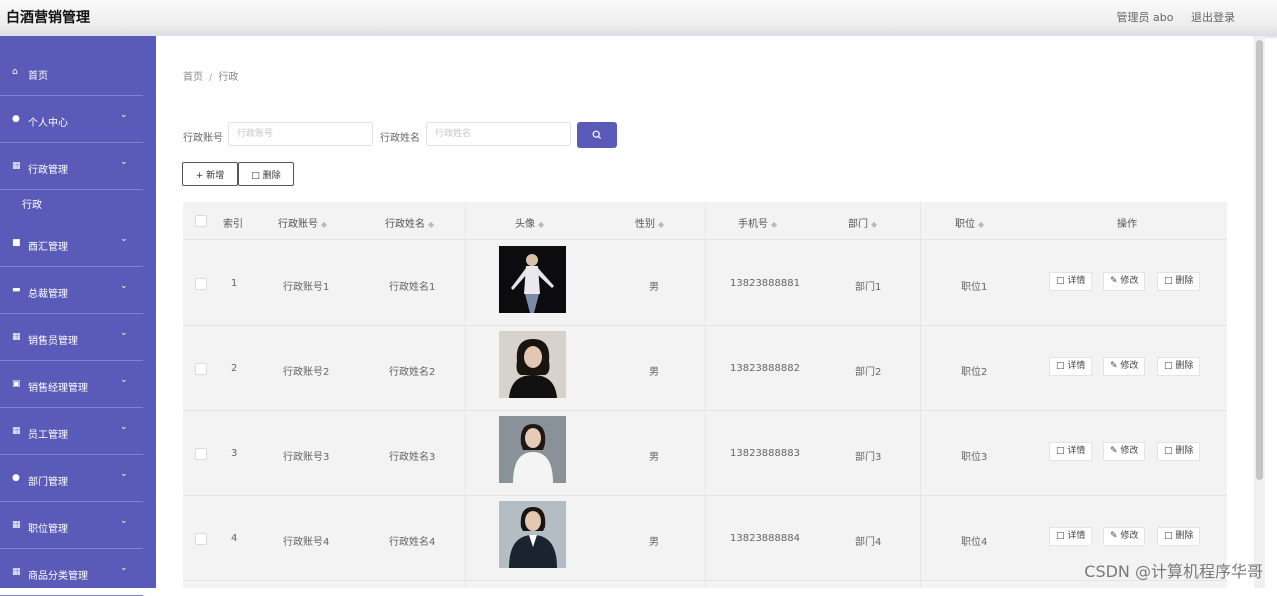 The image size is (1277, 596). What do you see at coordinates (498, 134) in the screenshot?
I see `name-search-input` at bounding box center [498, 134].